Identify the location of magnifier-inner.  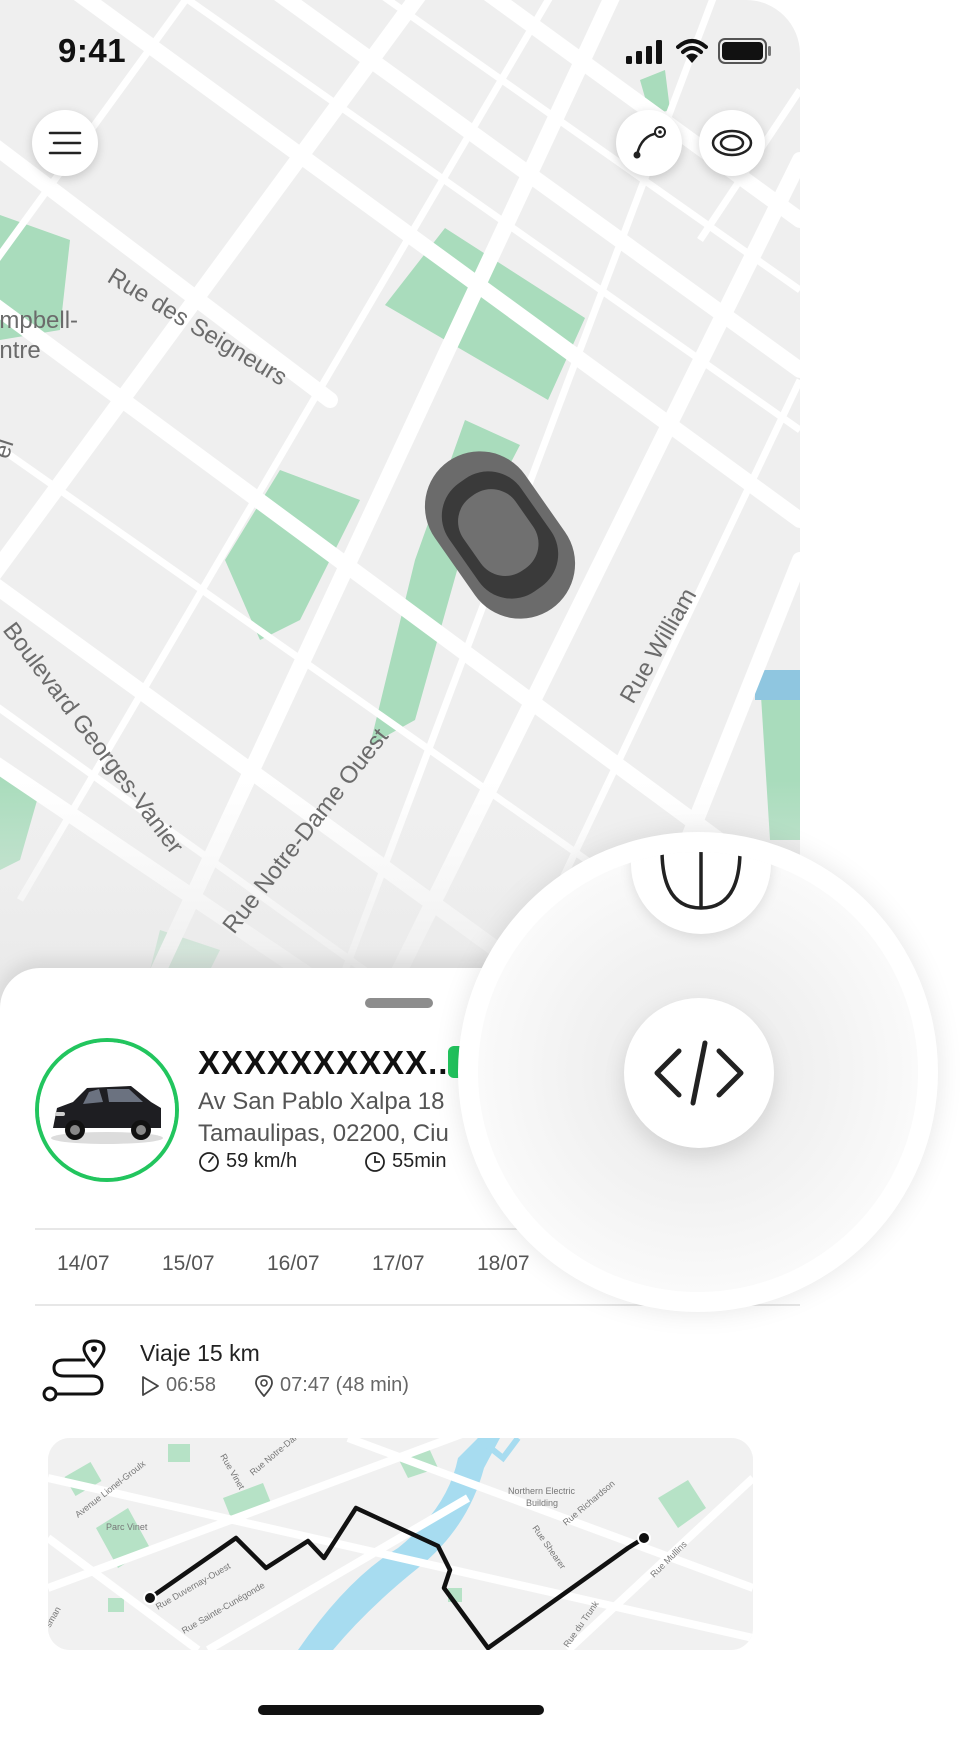
(698, 1072).